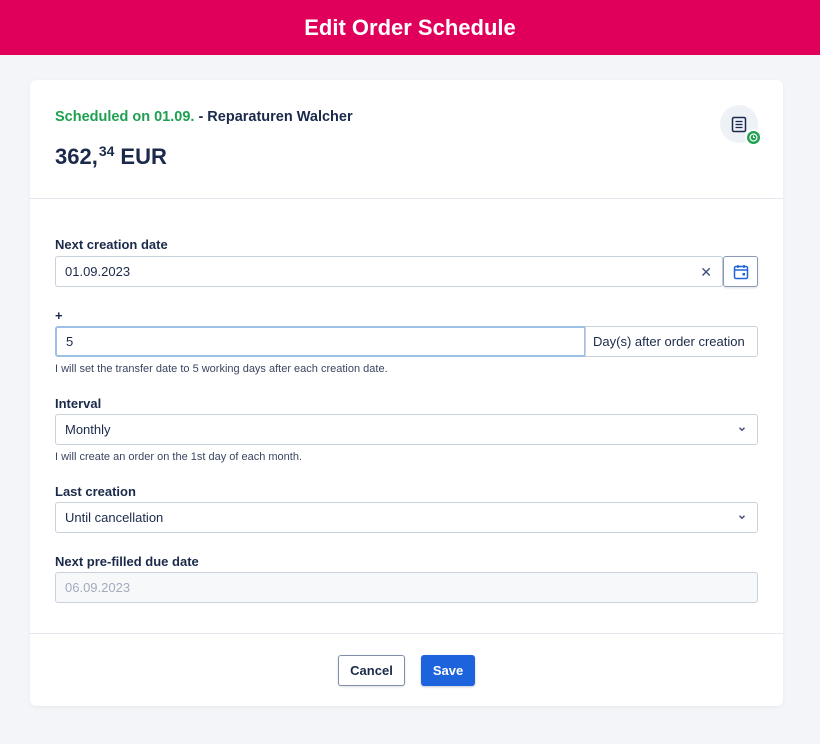 The width and height of the screenshot is (820, 744). I want to click on calendar-icon, so click(740, 271).